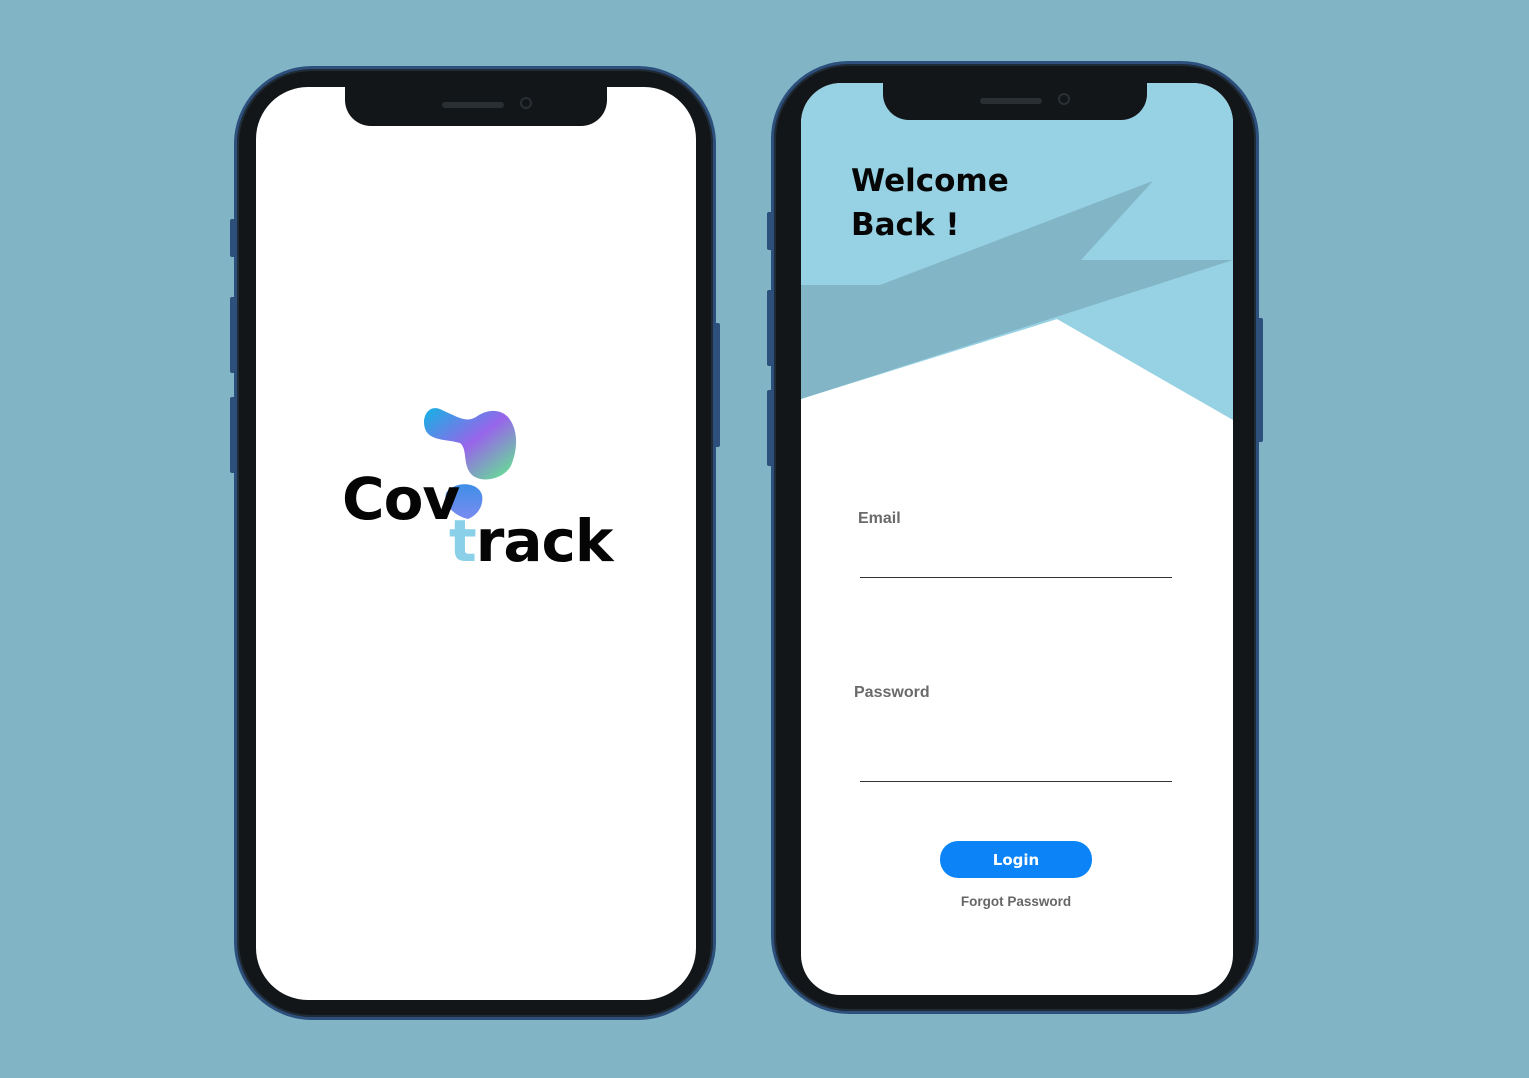  What do you see at coordinates (401, 499) in the screenshot?
I see `logo-text-cov: Cov` at bounding box center [401, 499].